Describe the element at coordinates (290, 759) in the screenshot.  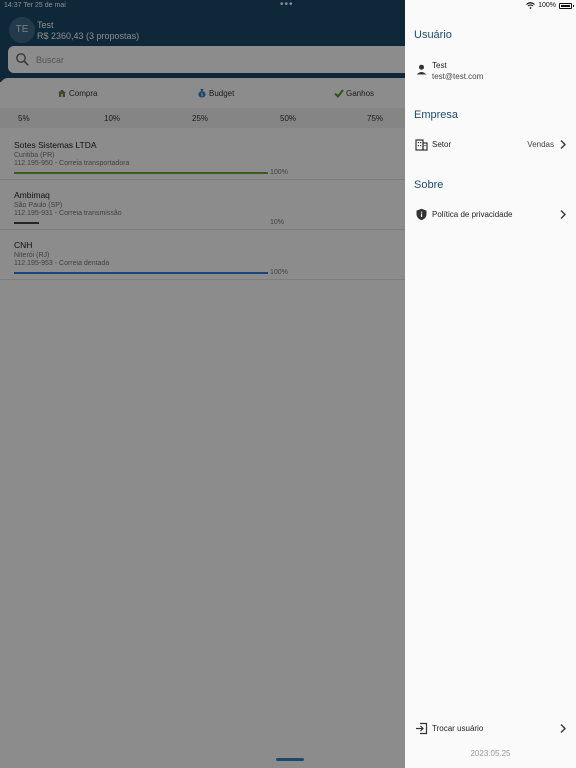
I see `home-indicator` at that location.